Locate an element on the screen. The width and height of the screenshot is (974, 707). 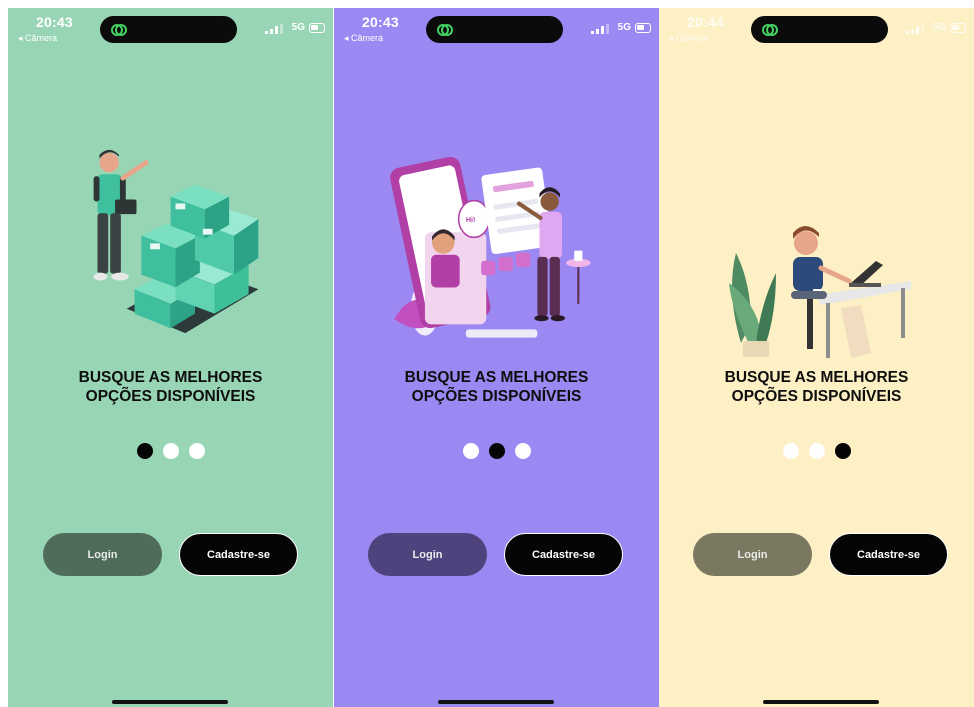
status-bar: 20:44 ◂ Câmera 5G is located at coordinates (816, 28).